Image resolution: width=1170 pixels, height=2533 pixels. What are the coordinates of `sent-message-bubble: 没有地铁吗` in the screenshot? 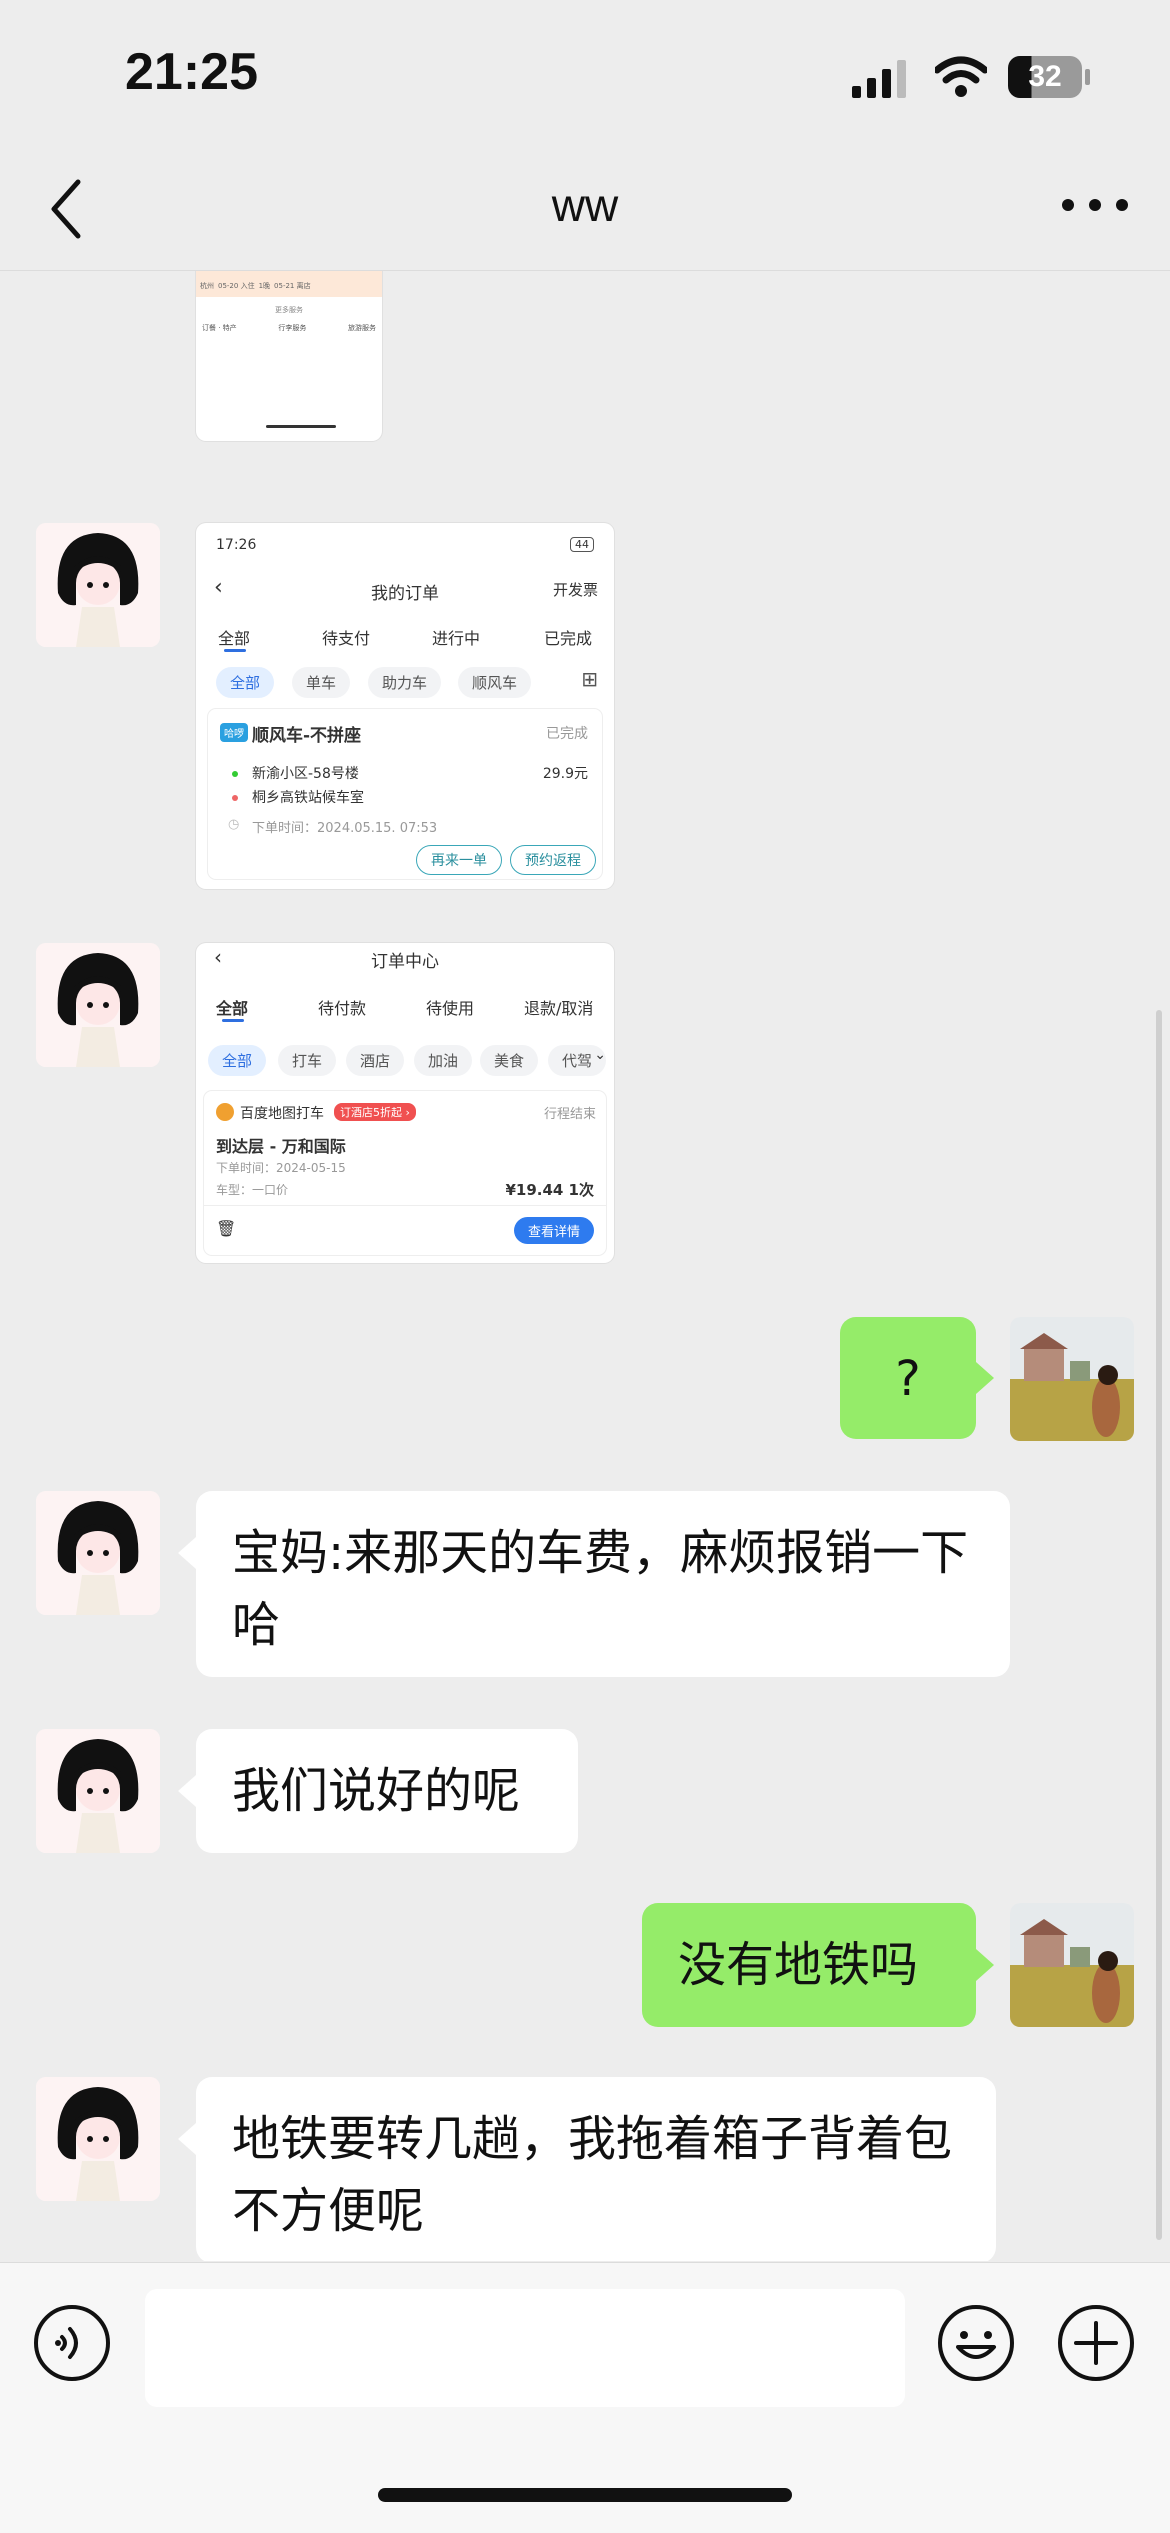 It's located at (809, 1965).